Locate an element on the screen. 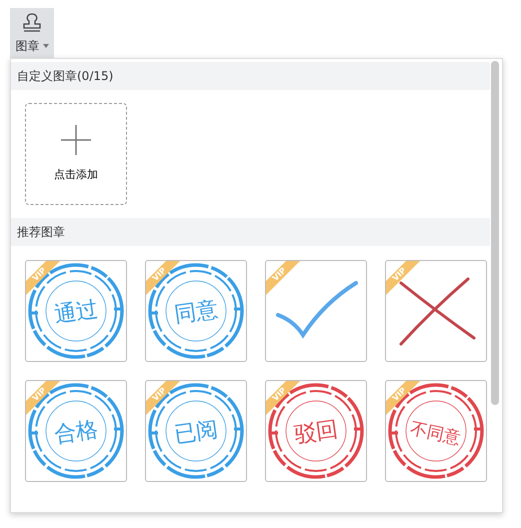 The height and width of the screenshot is (528, 521). section-header: 自定义图章(0/15) is located at coordinates (250, 76).